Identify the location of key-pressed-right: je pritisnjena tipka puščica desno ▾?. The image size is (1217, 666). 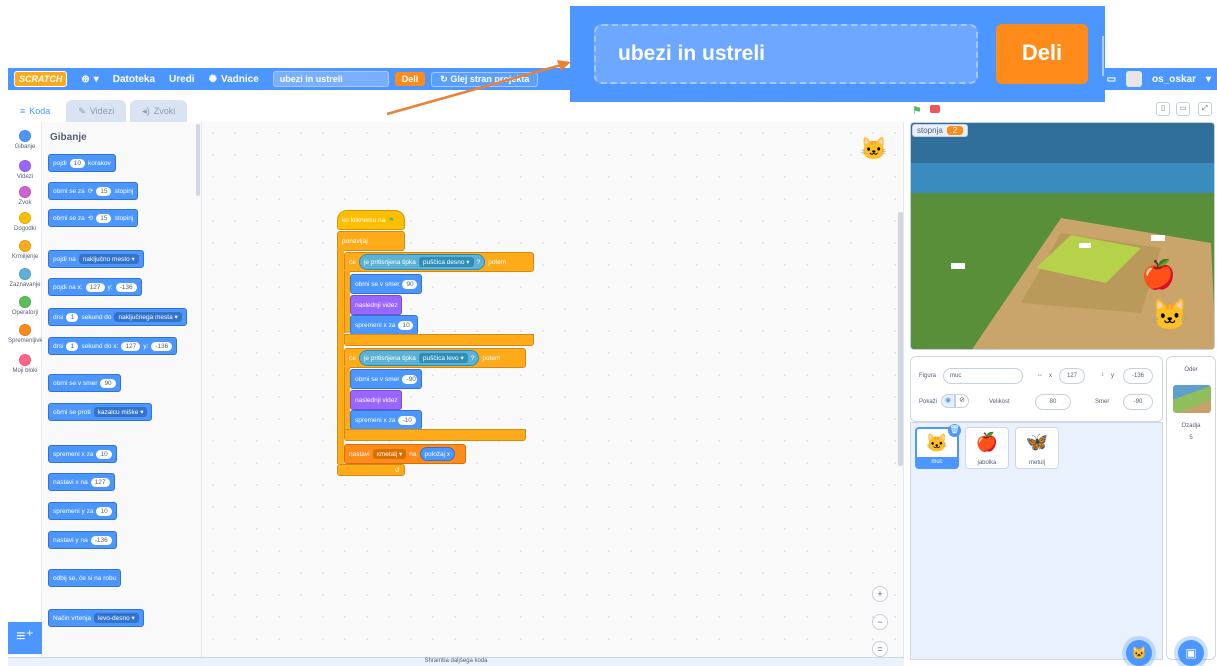
(422, 262).